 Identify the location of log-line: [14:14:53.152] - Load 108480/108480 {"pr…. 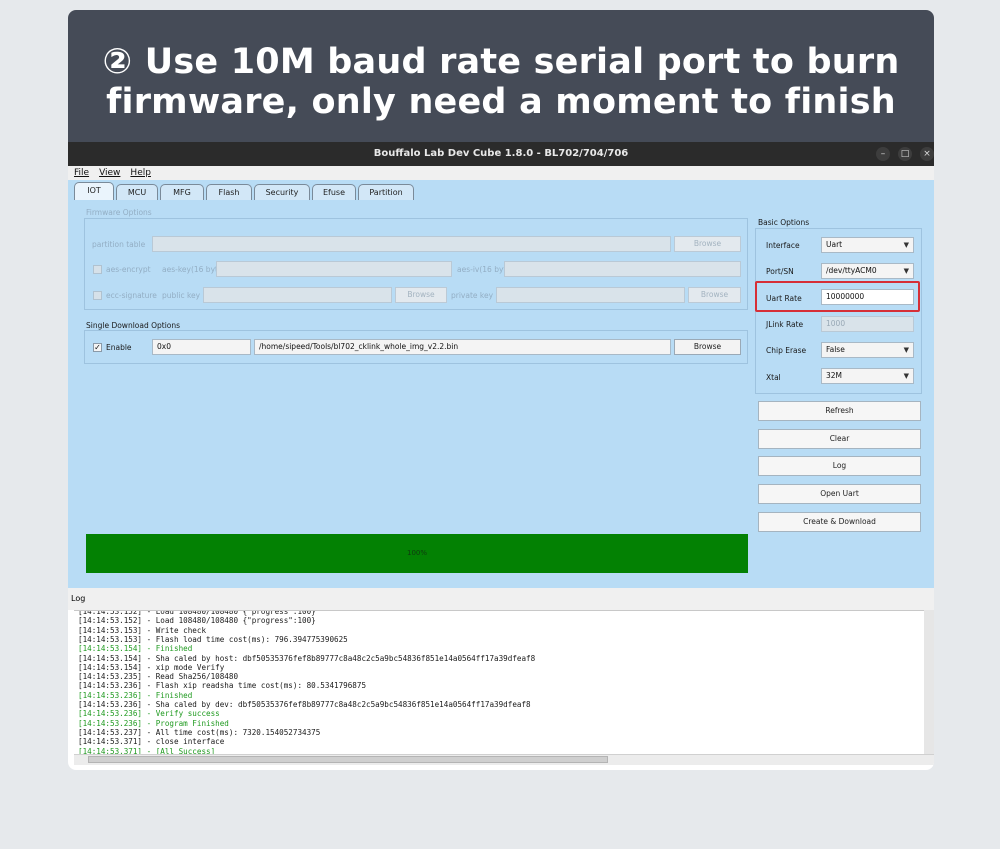
(197, 621).